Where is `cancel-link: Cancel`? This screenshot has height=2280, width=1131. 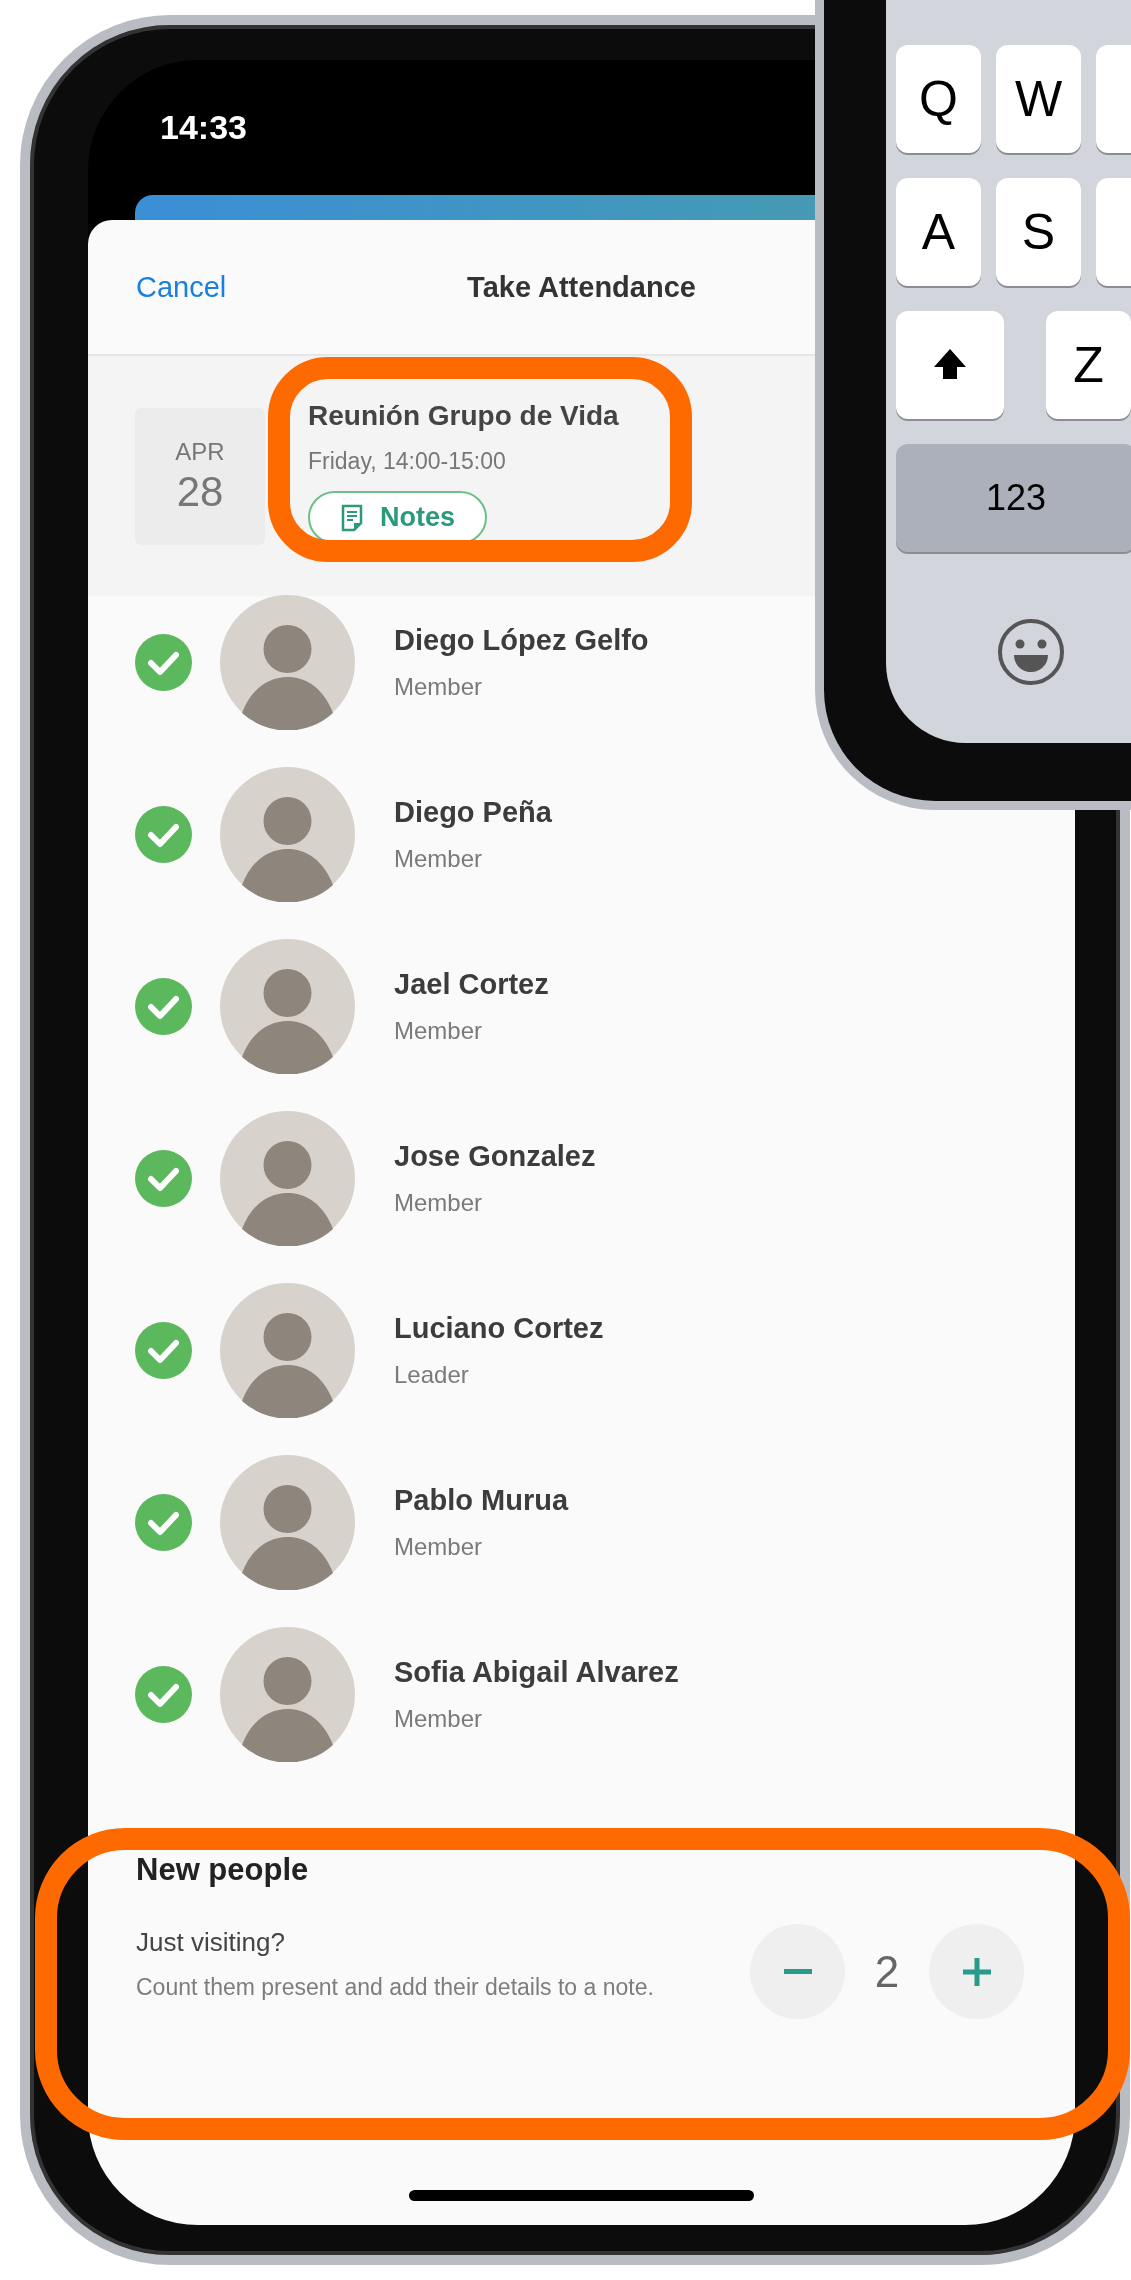 cancel-link: Cancel is located at coordinates (181, 287).